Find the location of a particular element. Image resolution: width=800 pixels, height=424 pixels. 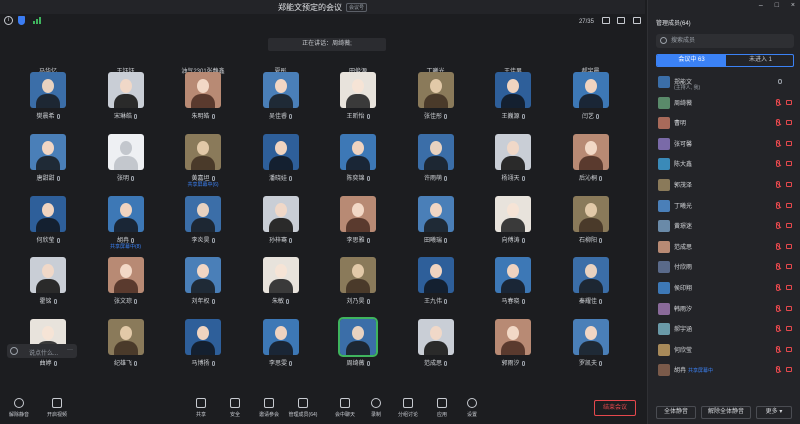

participant-tile: 向傅涛 is located at coordinates (513, 217).